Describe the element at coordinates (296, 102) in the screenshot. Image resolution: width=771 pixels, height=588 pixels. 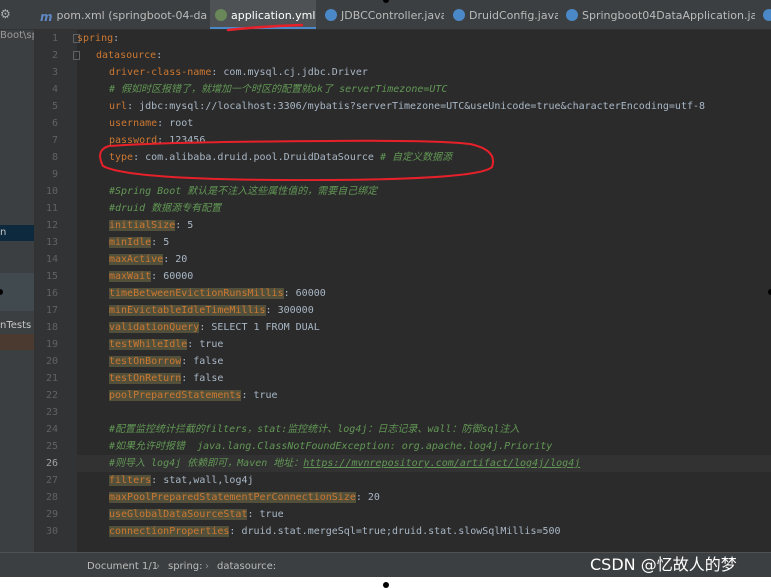
I see `red-annotation-overlay` at that location.